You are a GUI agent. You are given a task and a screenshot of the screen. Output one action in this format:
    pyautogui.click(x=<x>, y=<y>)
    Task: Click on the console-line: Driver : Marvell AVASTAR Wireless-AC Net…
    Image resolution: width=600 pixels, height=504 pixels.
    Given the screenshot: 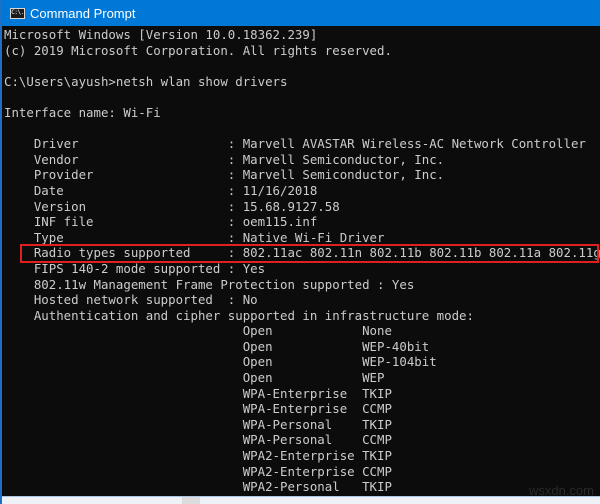 What is the action you would take?
    pyautogui.click(x=295, y=144)
    